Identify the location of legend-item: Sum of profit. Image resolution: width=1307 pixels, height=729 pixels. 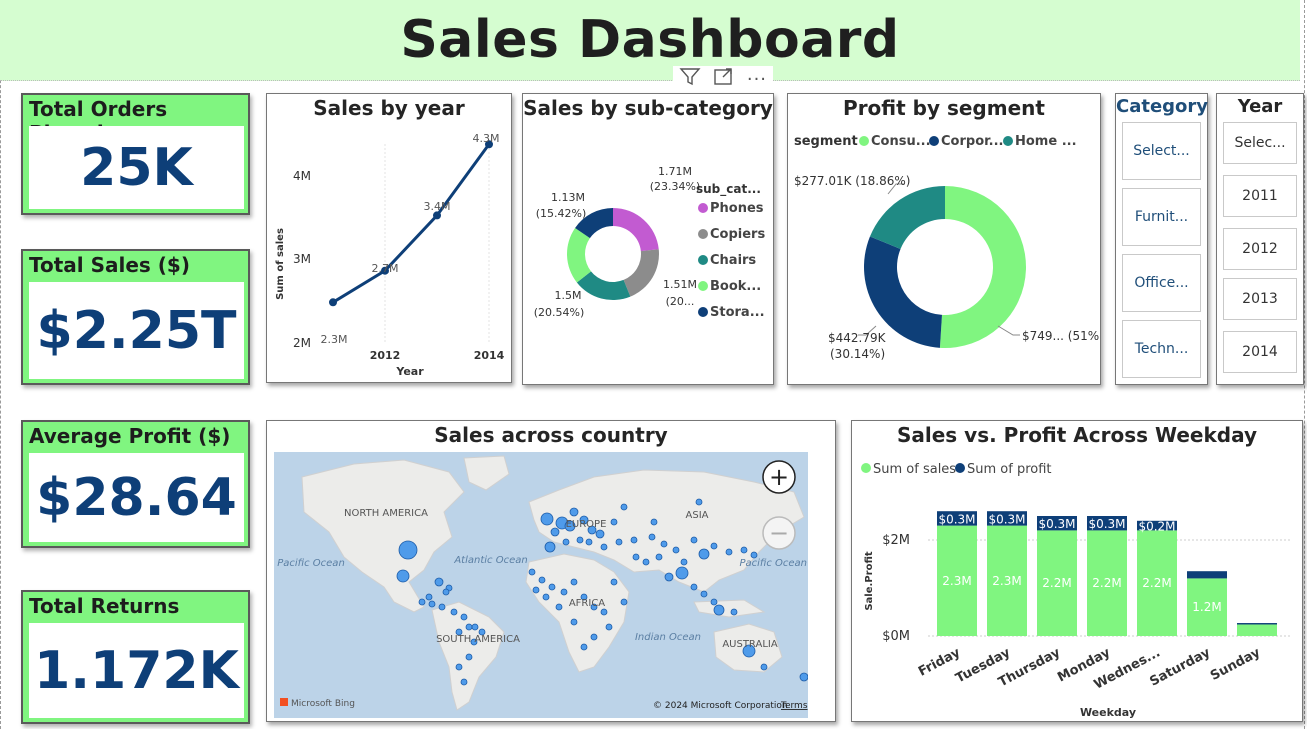
(1009, 469).